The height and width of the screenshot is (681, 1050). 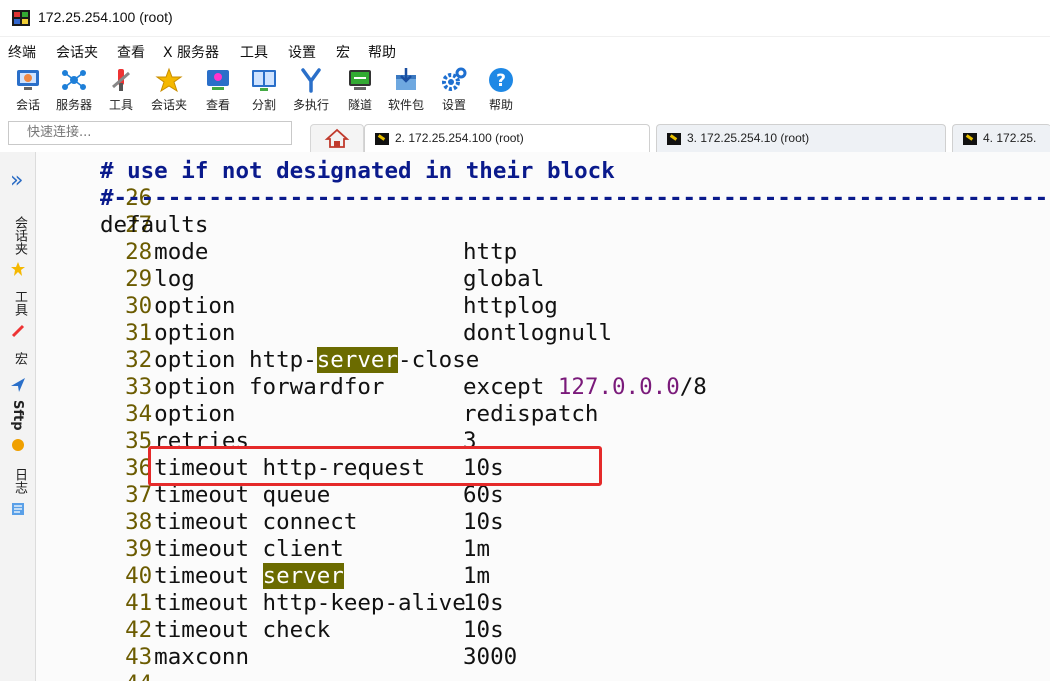 I want to click on tunnel-icon, so click(x=360, y=80).